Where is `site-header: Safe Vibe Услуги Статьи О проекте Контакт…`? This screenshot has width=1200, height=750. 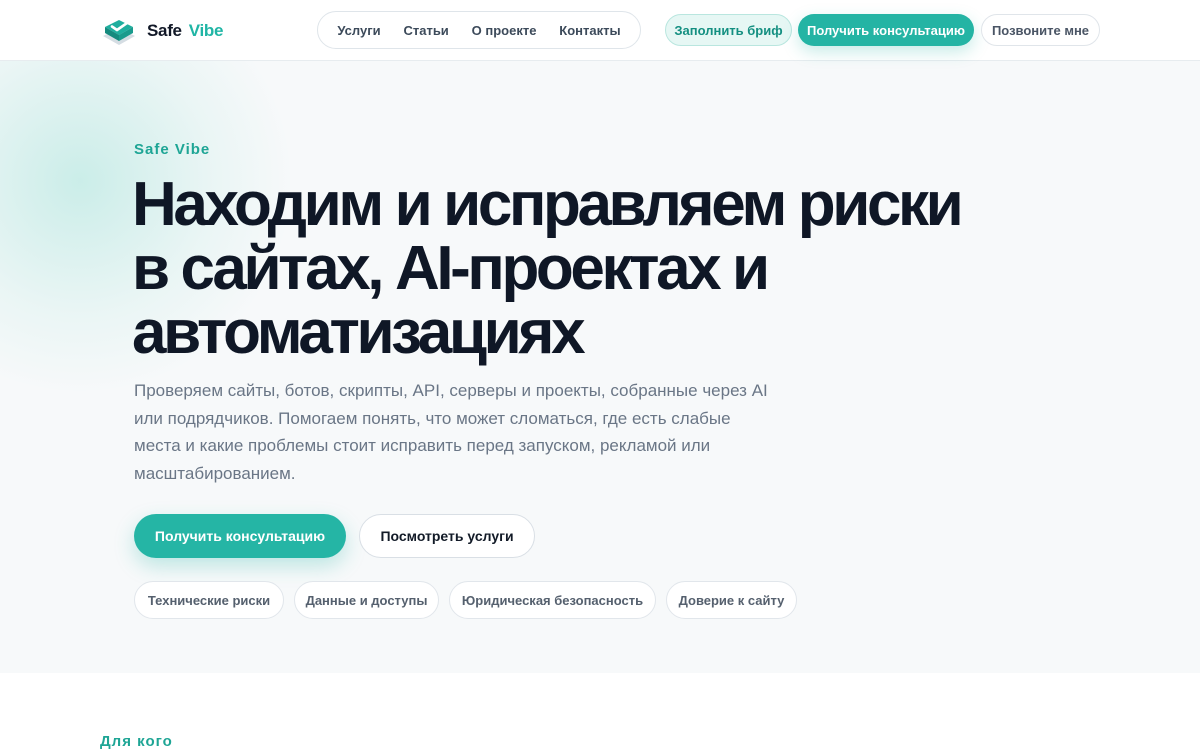
site-header: Safe Vibe Услуги Статьи О проекте Контакт… is located at coordinates (600, 30).